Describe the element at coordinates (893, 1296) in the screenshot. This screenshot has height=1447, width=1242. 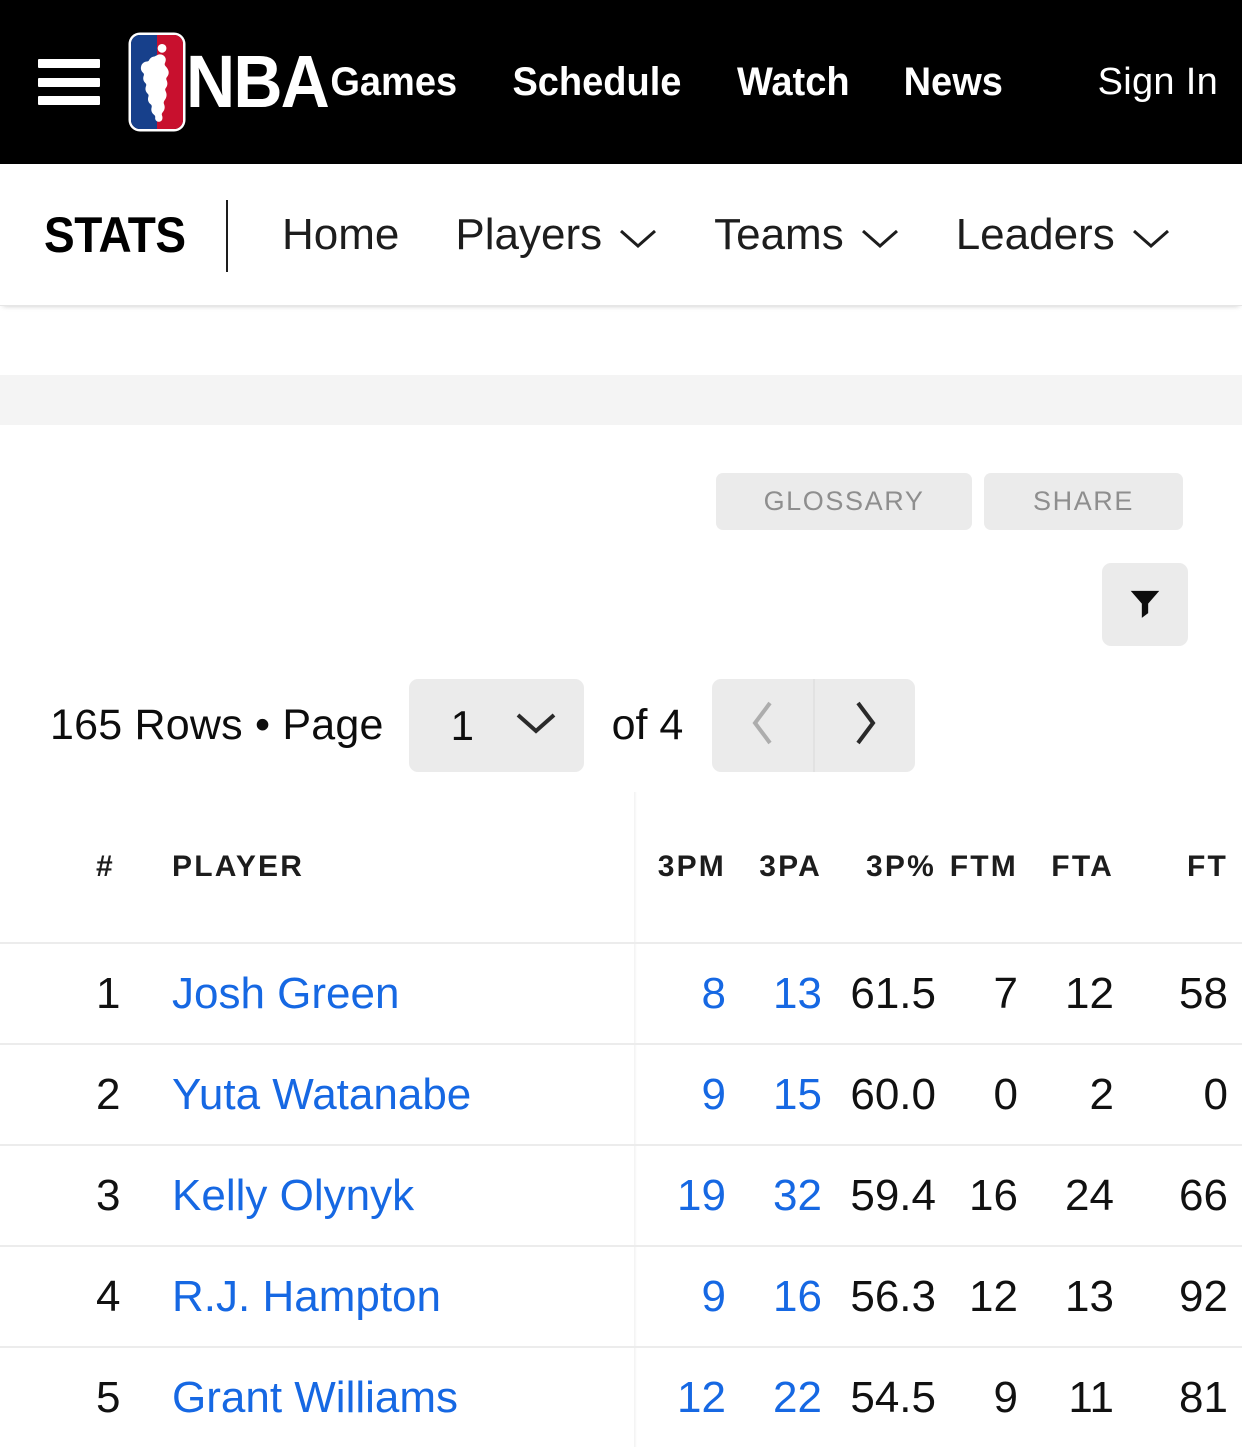
I see `cell-3p-pct: 56.3` at that location.